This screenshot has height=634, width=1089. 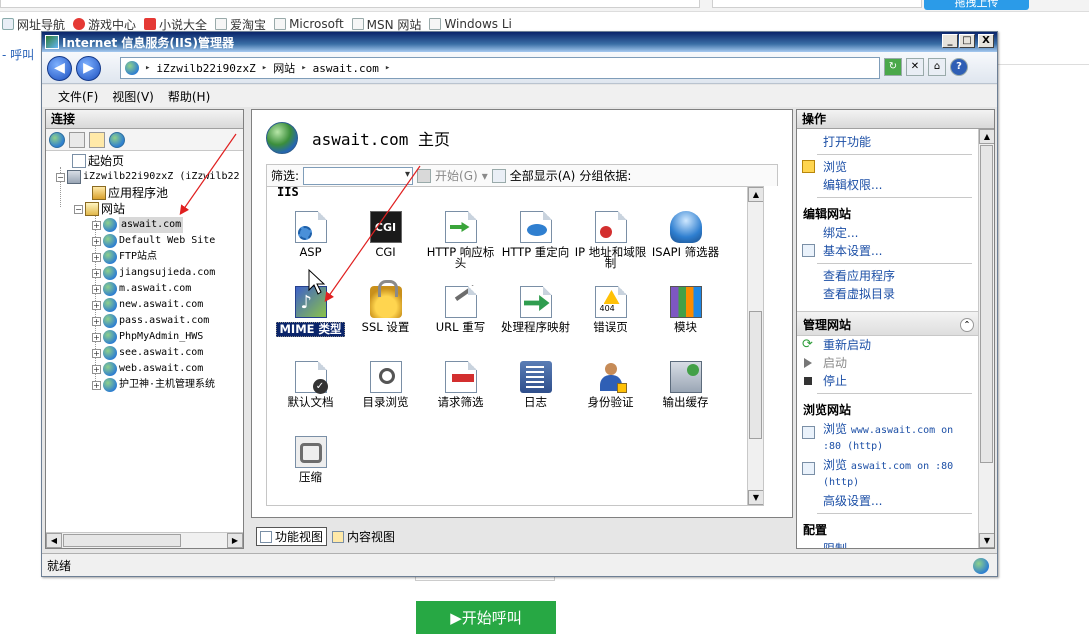 I want to click on feature-ip-restrictions: IP 地址和域限制, so click(x=610, y=248).